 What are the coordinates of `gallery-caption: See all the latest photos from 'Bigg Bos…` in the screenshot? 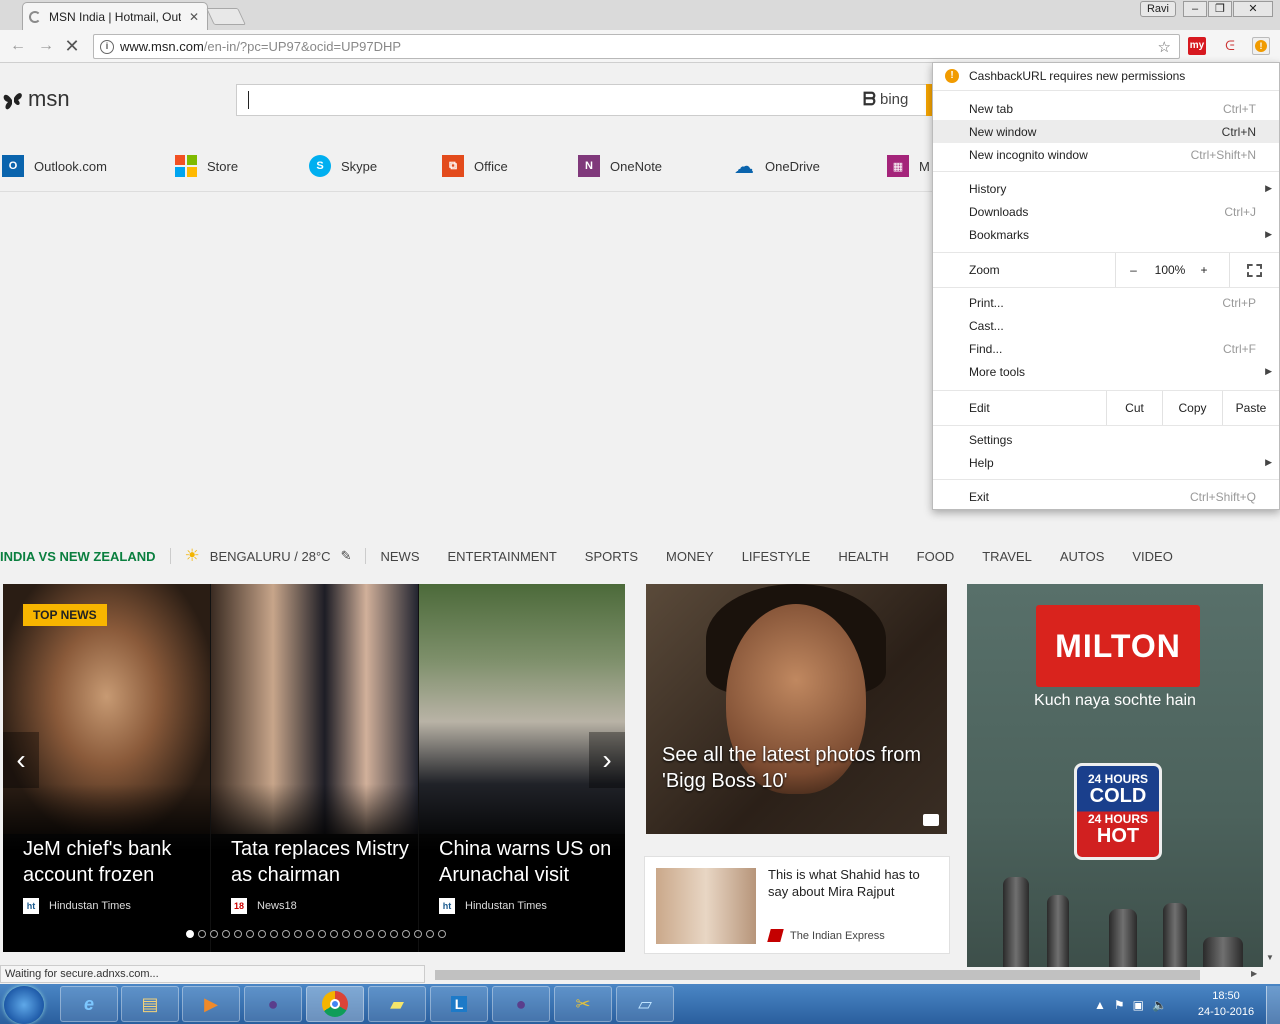 It's located at (797, 768).